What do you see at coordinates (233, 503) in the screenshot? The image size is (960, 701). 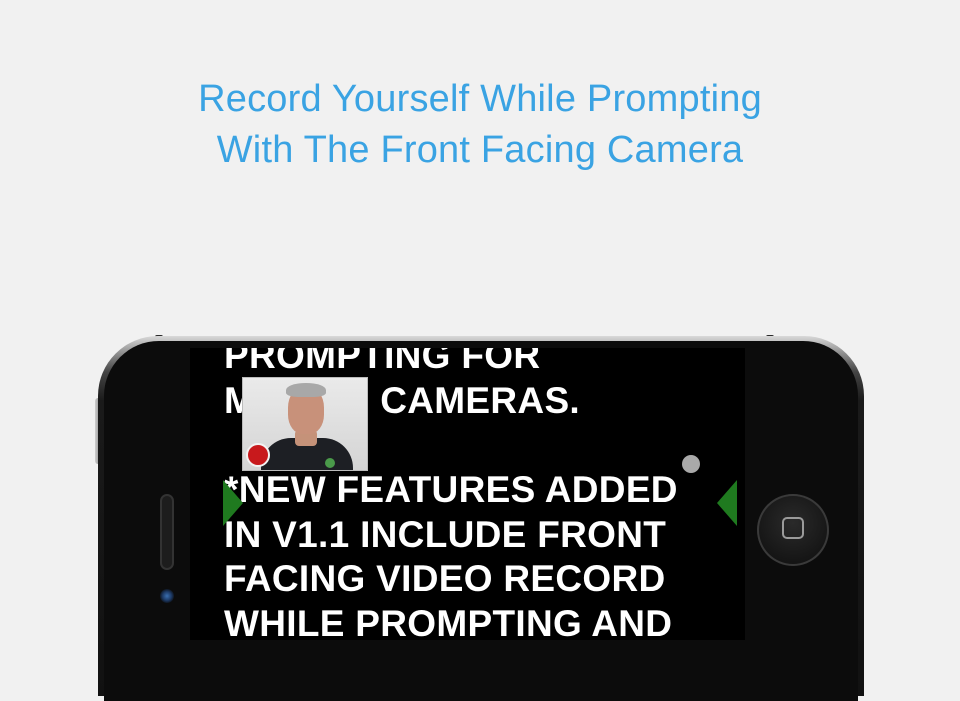 I see `left-marker-triangle-icon` at bounding box center [233, 503].